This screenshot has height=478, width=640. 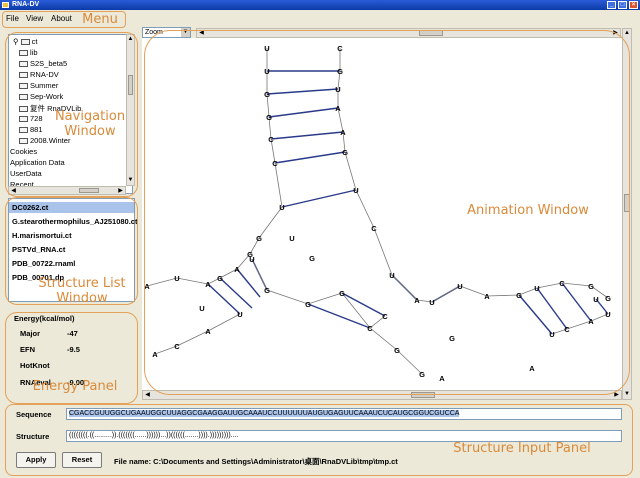 What do you see at coordinates (37, 162) in the screenshot?
I see `tree-item: Application Data` at bounding box center [37, 162].